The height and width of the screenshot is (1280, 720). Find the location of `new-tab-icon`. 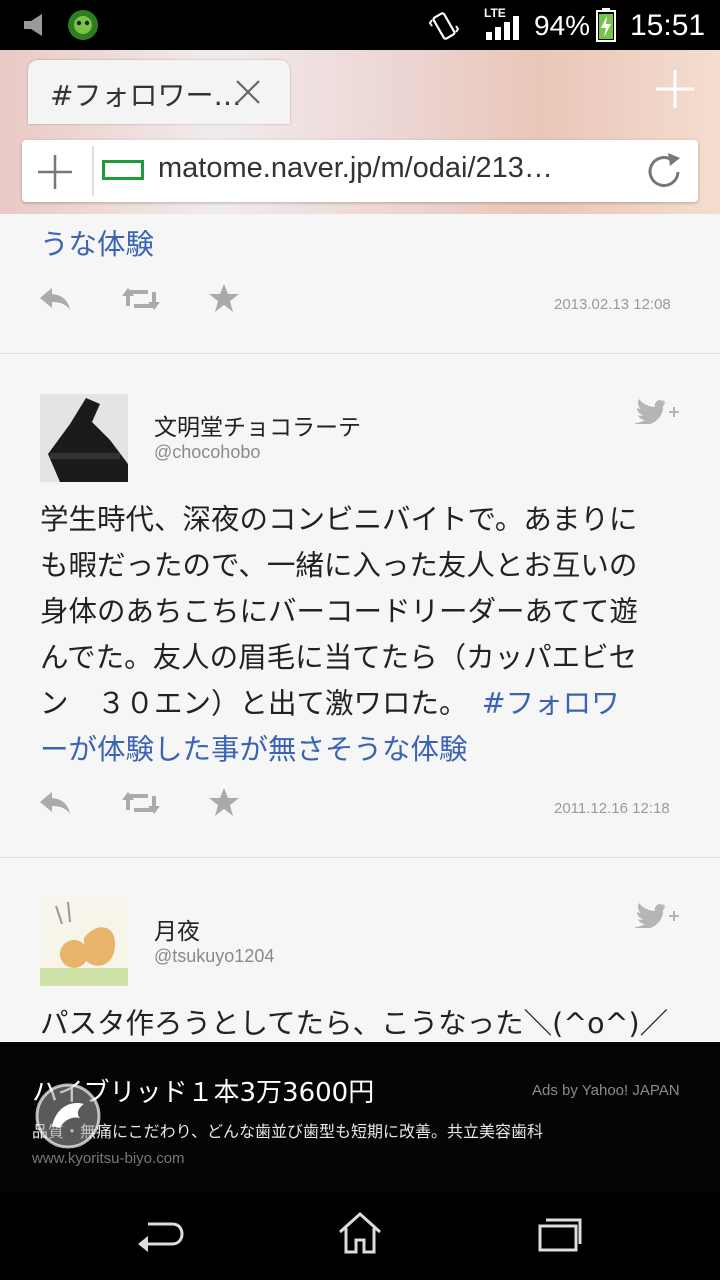

new-tab-icon is located at coordinates (675, 89).